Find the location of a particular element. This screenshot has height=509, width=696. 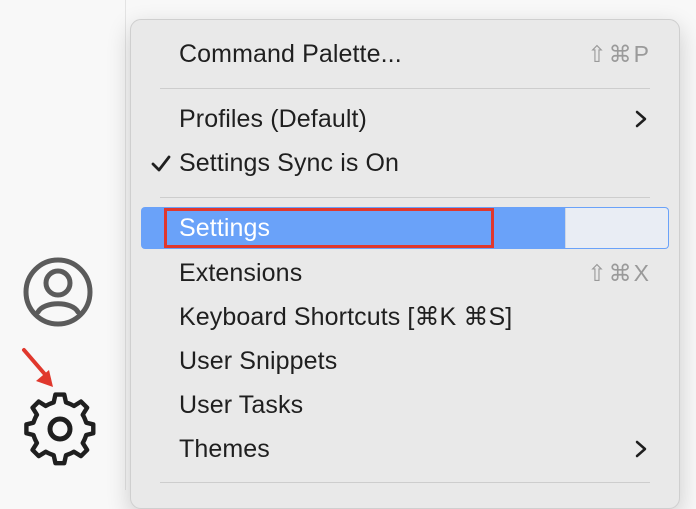

menu-item-label: Keyboard Shortcuts [⌘K ⌘S] is located at coordinates (346, 317).